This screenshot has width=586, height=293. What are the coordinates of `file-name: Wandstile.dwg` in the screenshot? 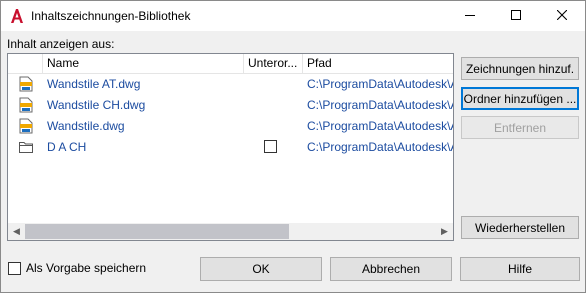 It's located at (86, 126).